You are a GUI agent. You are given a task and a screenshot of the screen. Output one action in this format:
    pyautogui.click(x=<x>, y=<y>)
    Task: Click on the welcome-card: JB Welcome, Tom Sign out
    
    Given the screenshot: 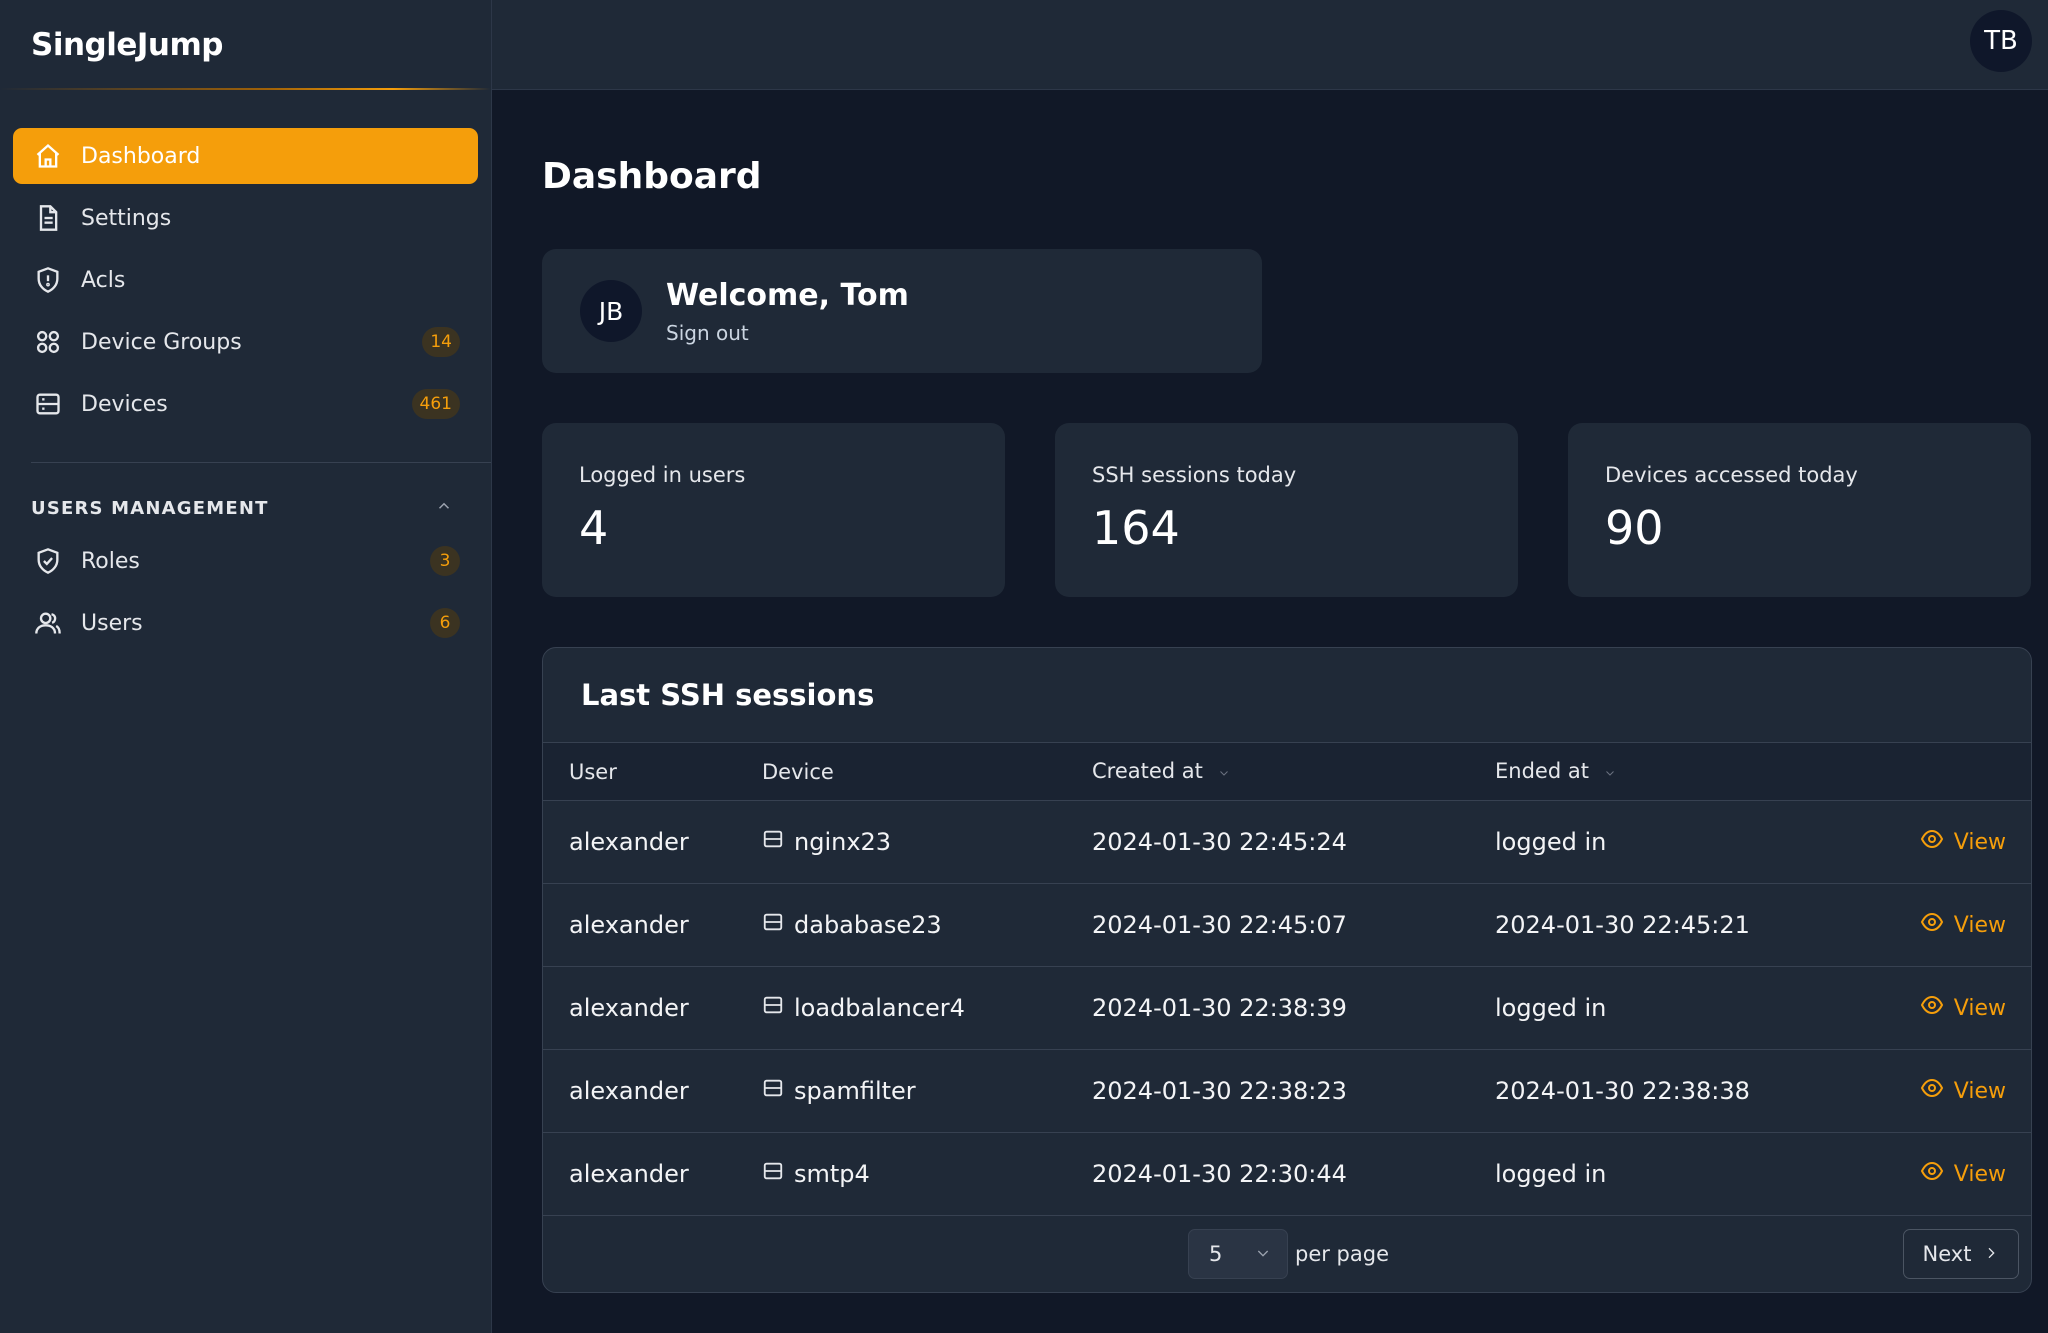 What is the action you would take?
    pyautogui.click(x=902, y=311)
    